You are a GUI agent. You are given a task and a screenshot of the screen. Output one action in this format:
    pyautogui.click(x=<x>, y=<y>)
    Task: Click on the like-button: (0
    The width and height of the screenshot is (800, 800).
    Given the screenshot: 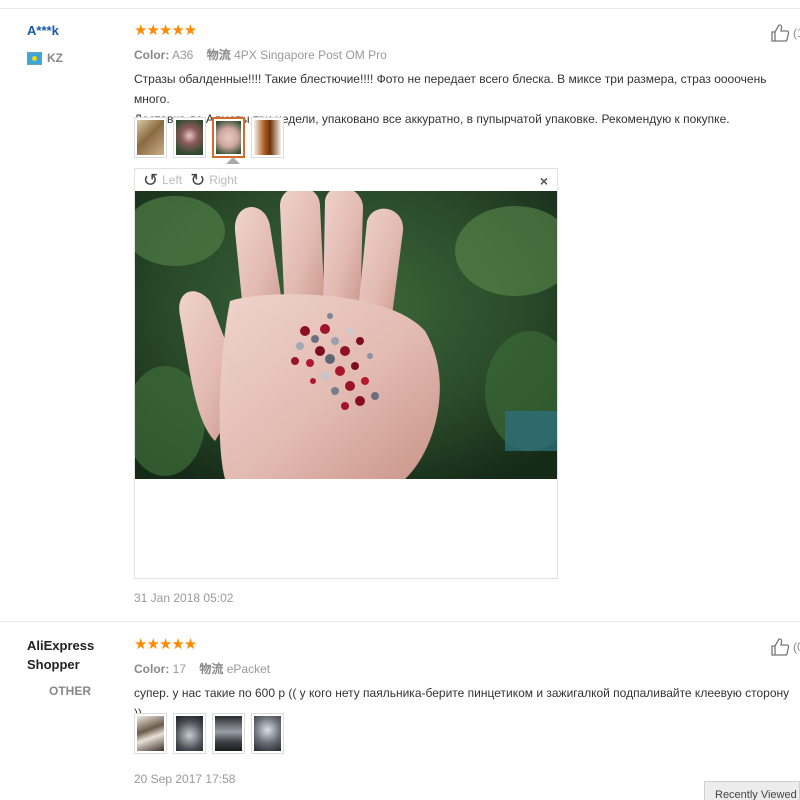 What is the action you would take?
    pyautogui.click(x=785, y=647)
    